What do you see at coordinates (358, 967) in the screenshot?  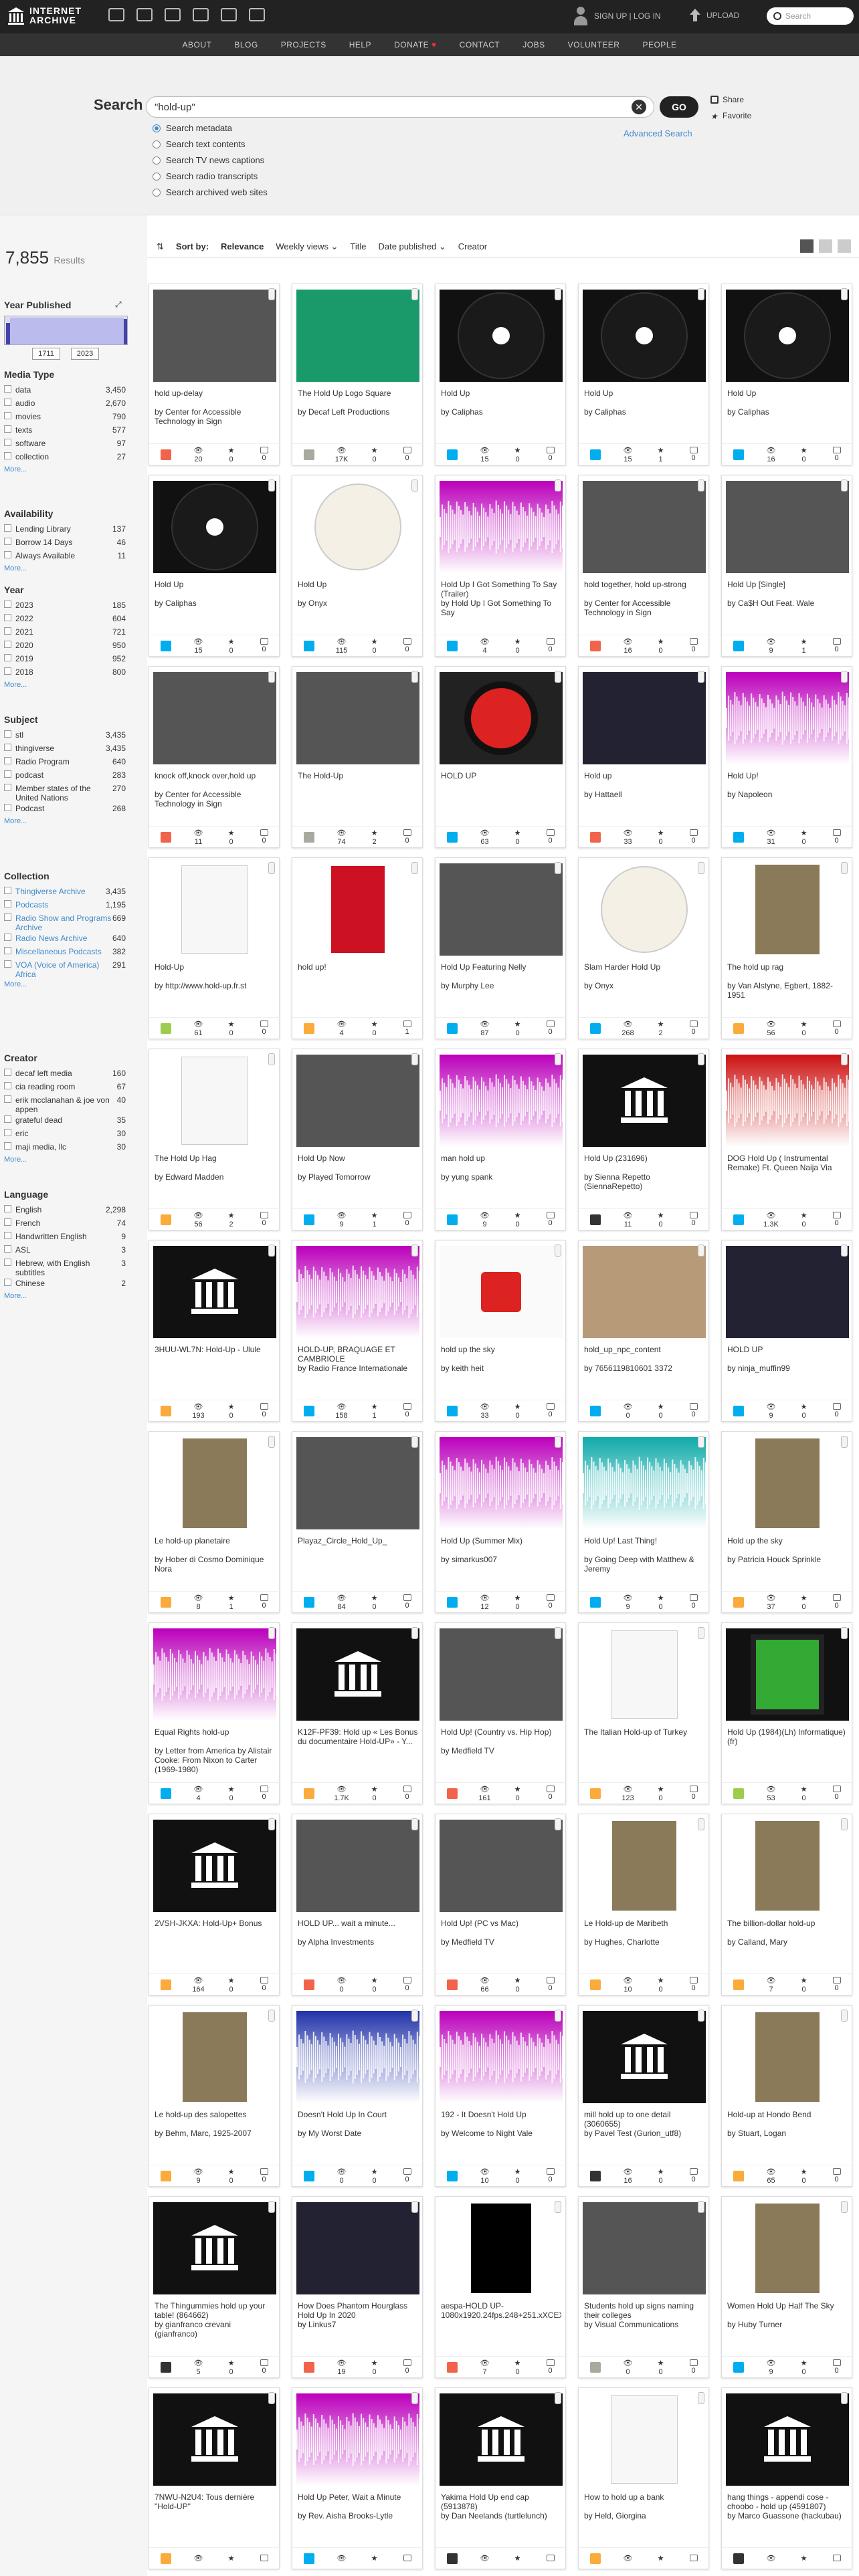 I see `card-title: hold up!` at bounding box center [358, 967].